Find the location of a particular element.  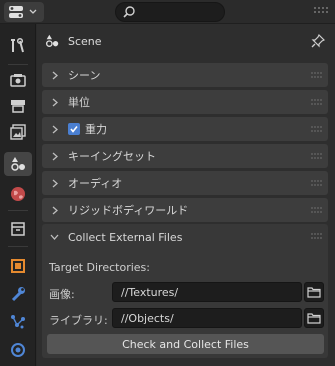

particles-icon is located at coordinates (18, 322).